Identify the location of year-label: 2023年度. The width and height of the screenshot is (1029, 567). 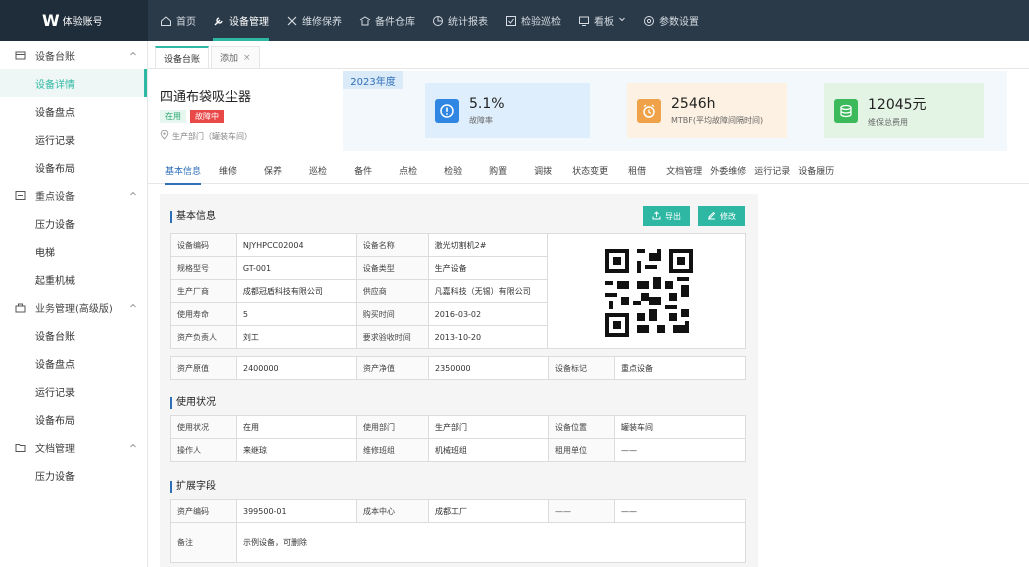
(373, 80).